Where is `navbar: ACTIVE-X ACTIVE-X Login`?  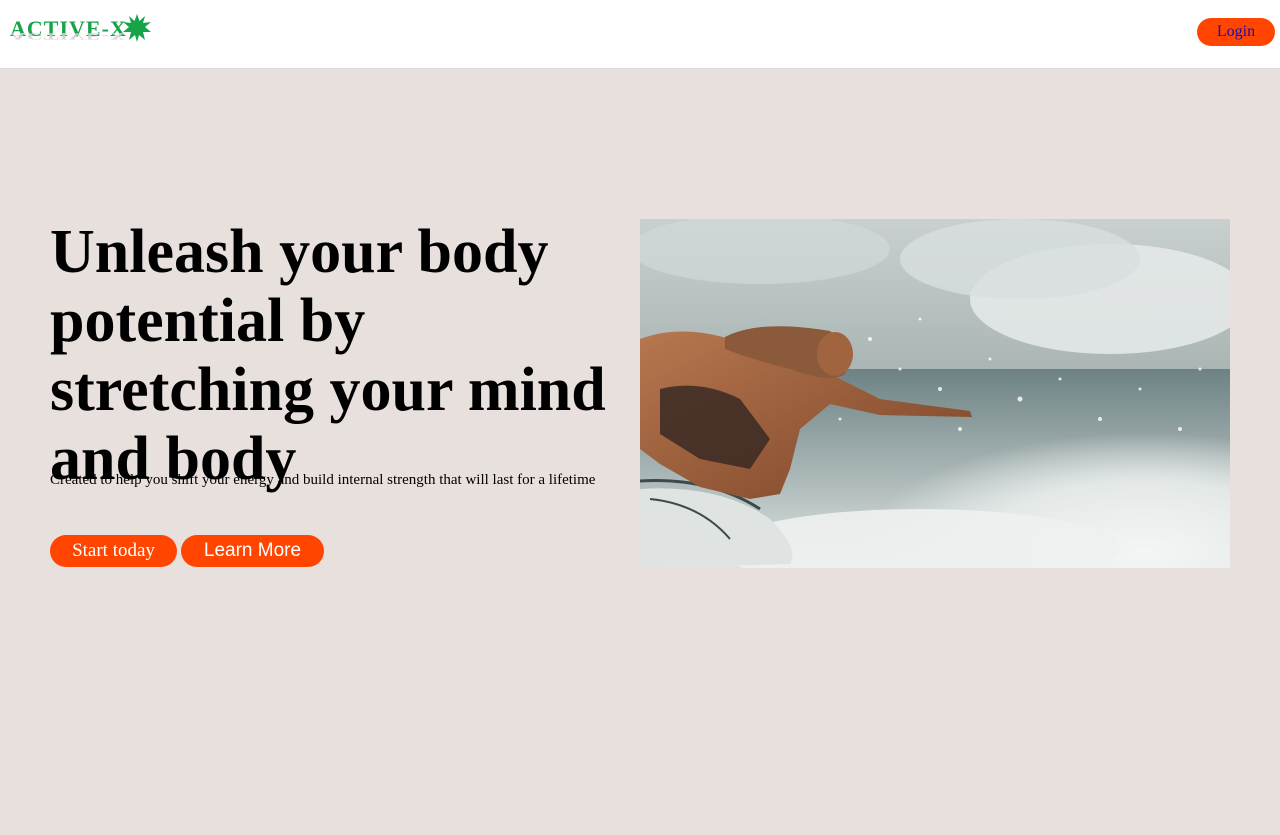
navbar: ACTIVE-X ACTIVE-X Login is located at coordinates (640, 34).